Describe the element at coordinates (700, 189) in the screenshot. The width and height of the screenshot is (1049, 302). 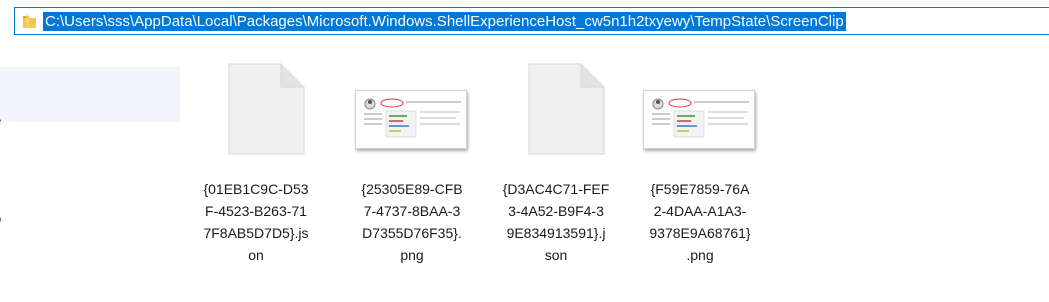
I see `file-name-line: {F59E7859-76A` at that location.